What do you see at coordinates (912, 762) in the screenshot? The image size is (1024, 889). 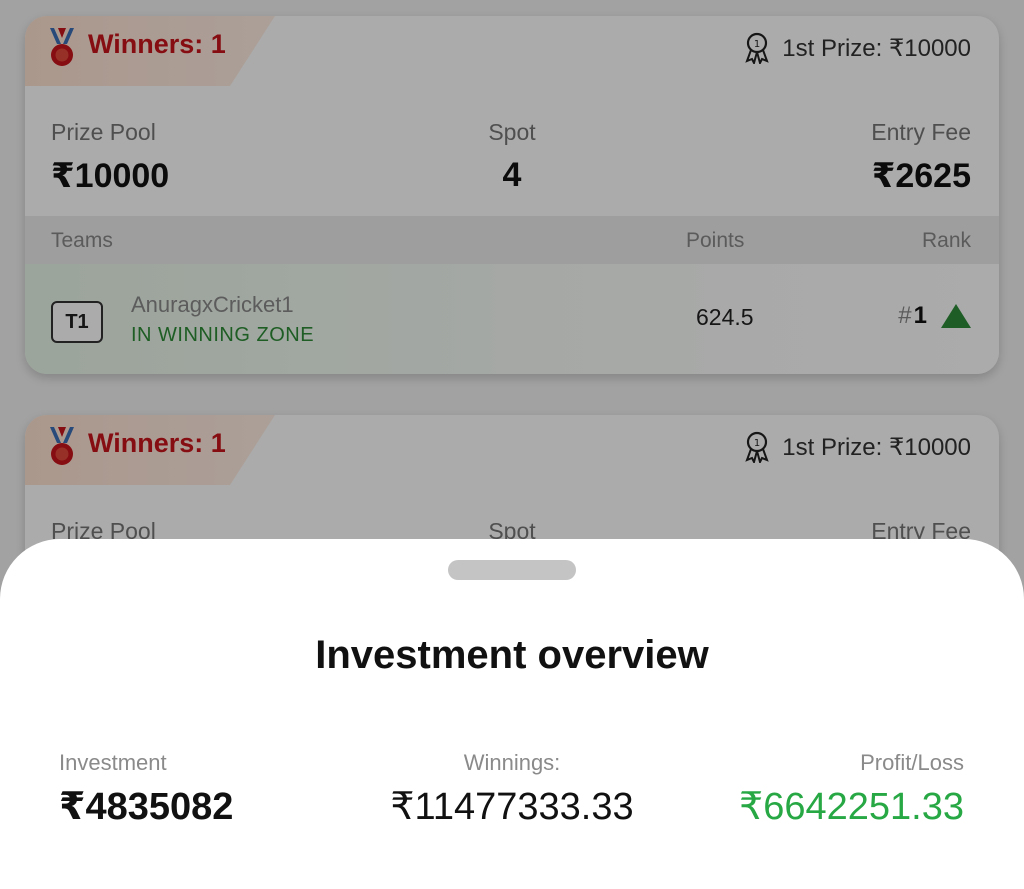 I see `profit-loss-label: Profit/Loss` at bounding box center [912, 762].